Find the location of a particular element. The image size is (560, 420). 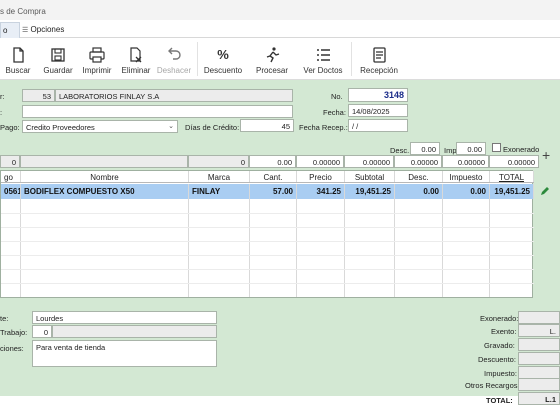

trabajo-code-field: 0 is located at coordinates (42, 331).